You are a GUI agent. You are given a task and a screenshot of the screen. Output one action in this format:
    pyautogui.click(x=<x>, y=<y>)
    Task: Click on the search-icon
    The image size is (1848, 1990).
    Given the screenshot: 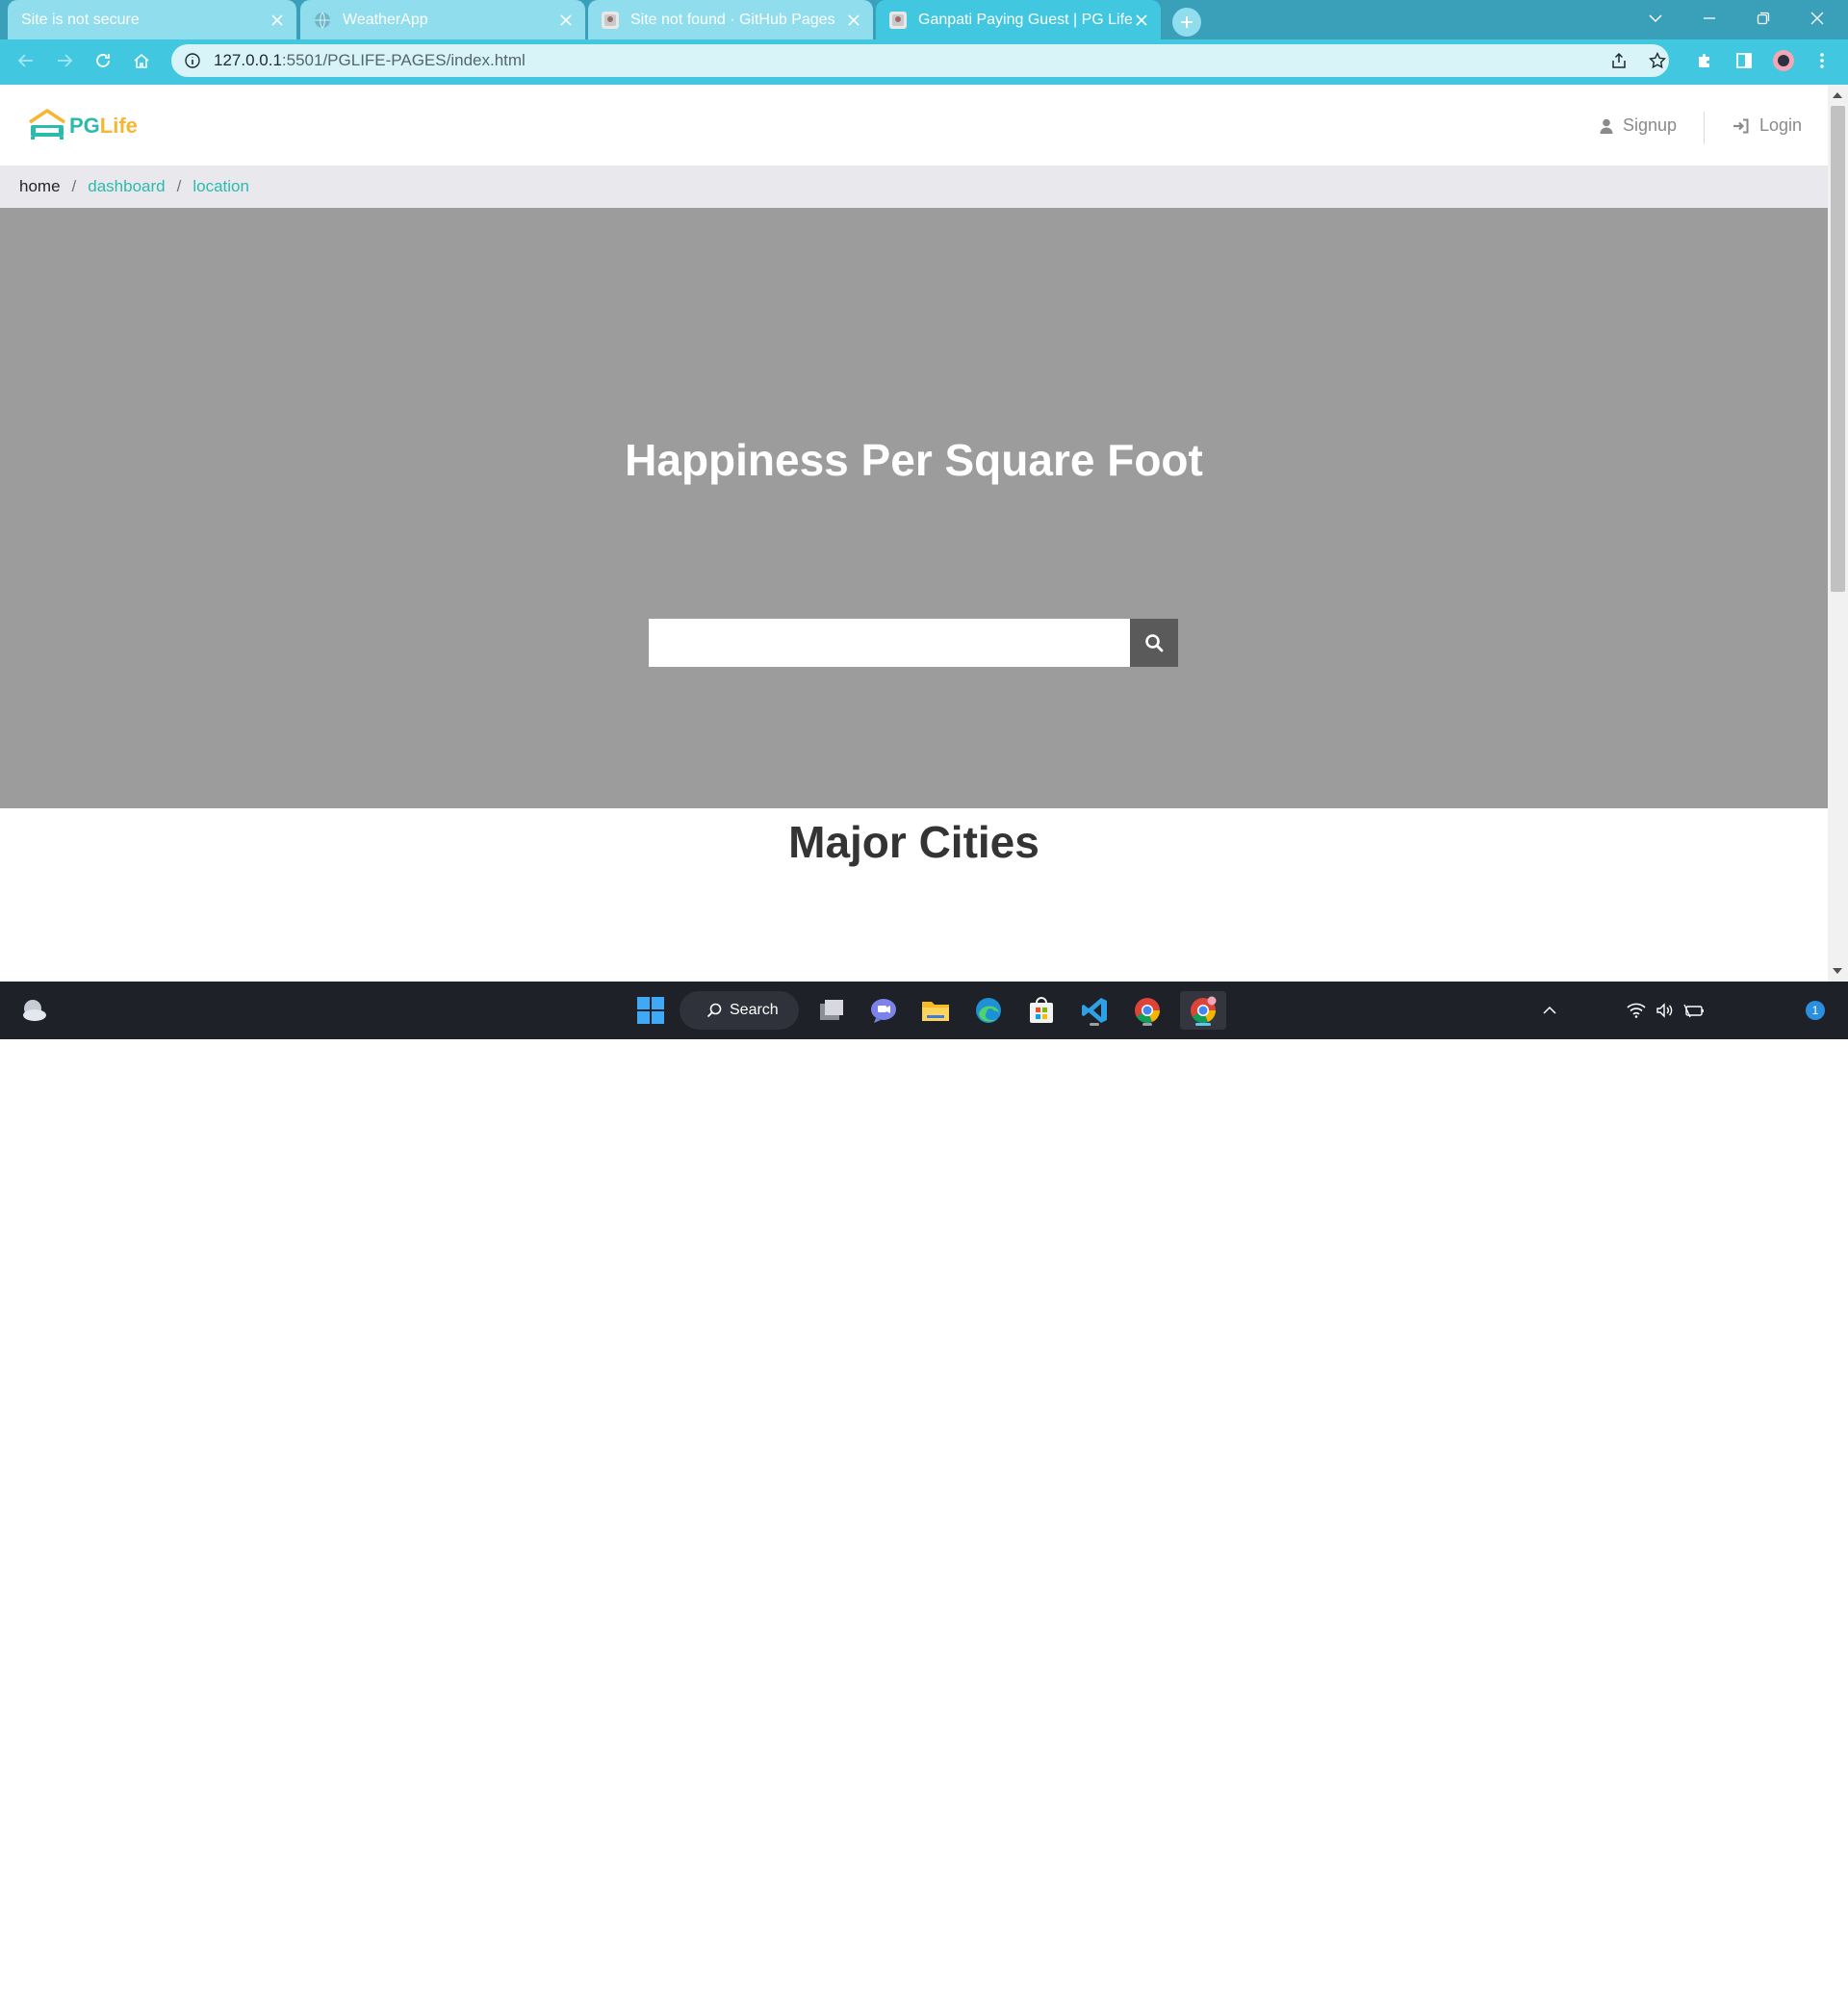 What is the action you would take?
    pyautogui.click(x=1154, y=643)
    